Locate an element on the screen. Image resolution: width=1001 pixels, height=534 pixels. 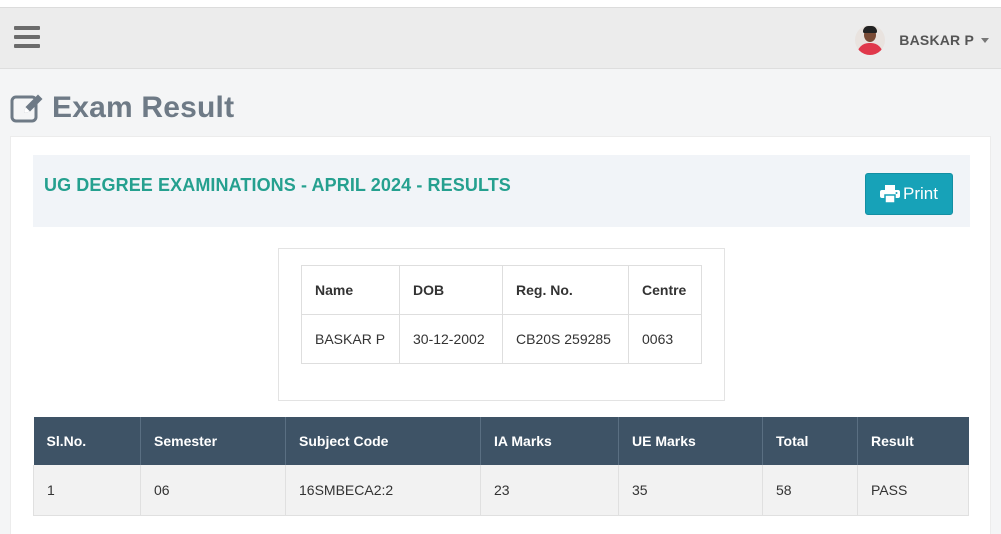
cell-total: 58 is located at coordinates (810, 490).